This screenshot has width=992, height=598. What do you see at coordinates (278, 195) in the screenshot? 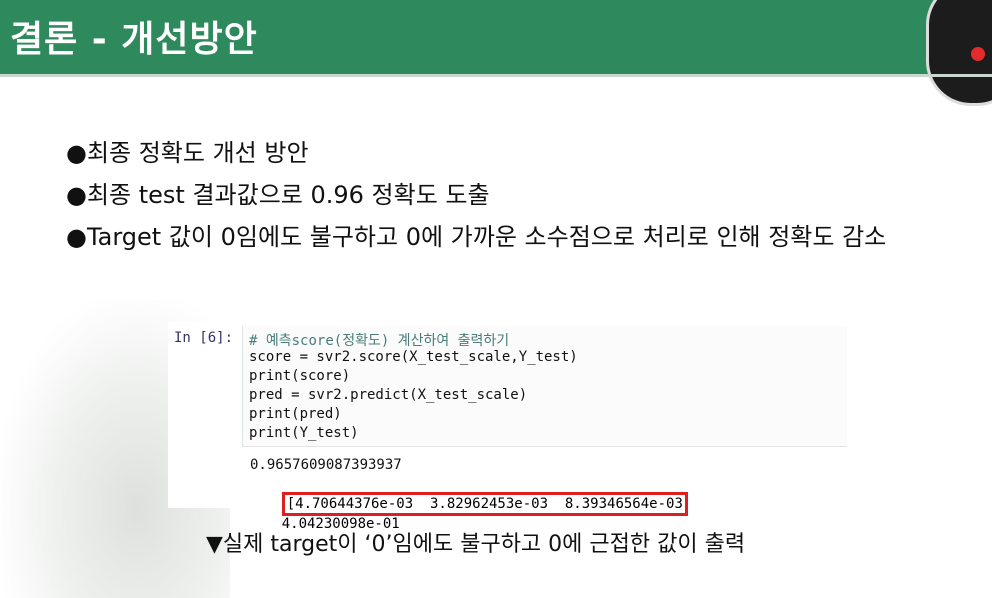
I see `bullet-item: ●최종 test 결과값으로 0.96 정확도 도출` at bounding box center [278, 195].